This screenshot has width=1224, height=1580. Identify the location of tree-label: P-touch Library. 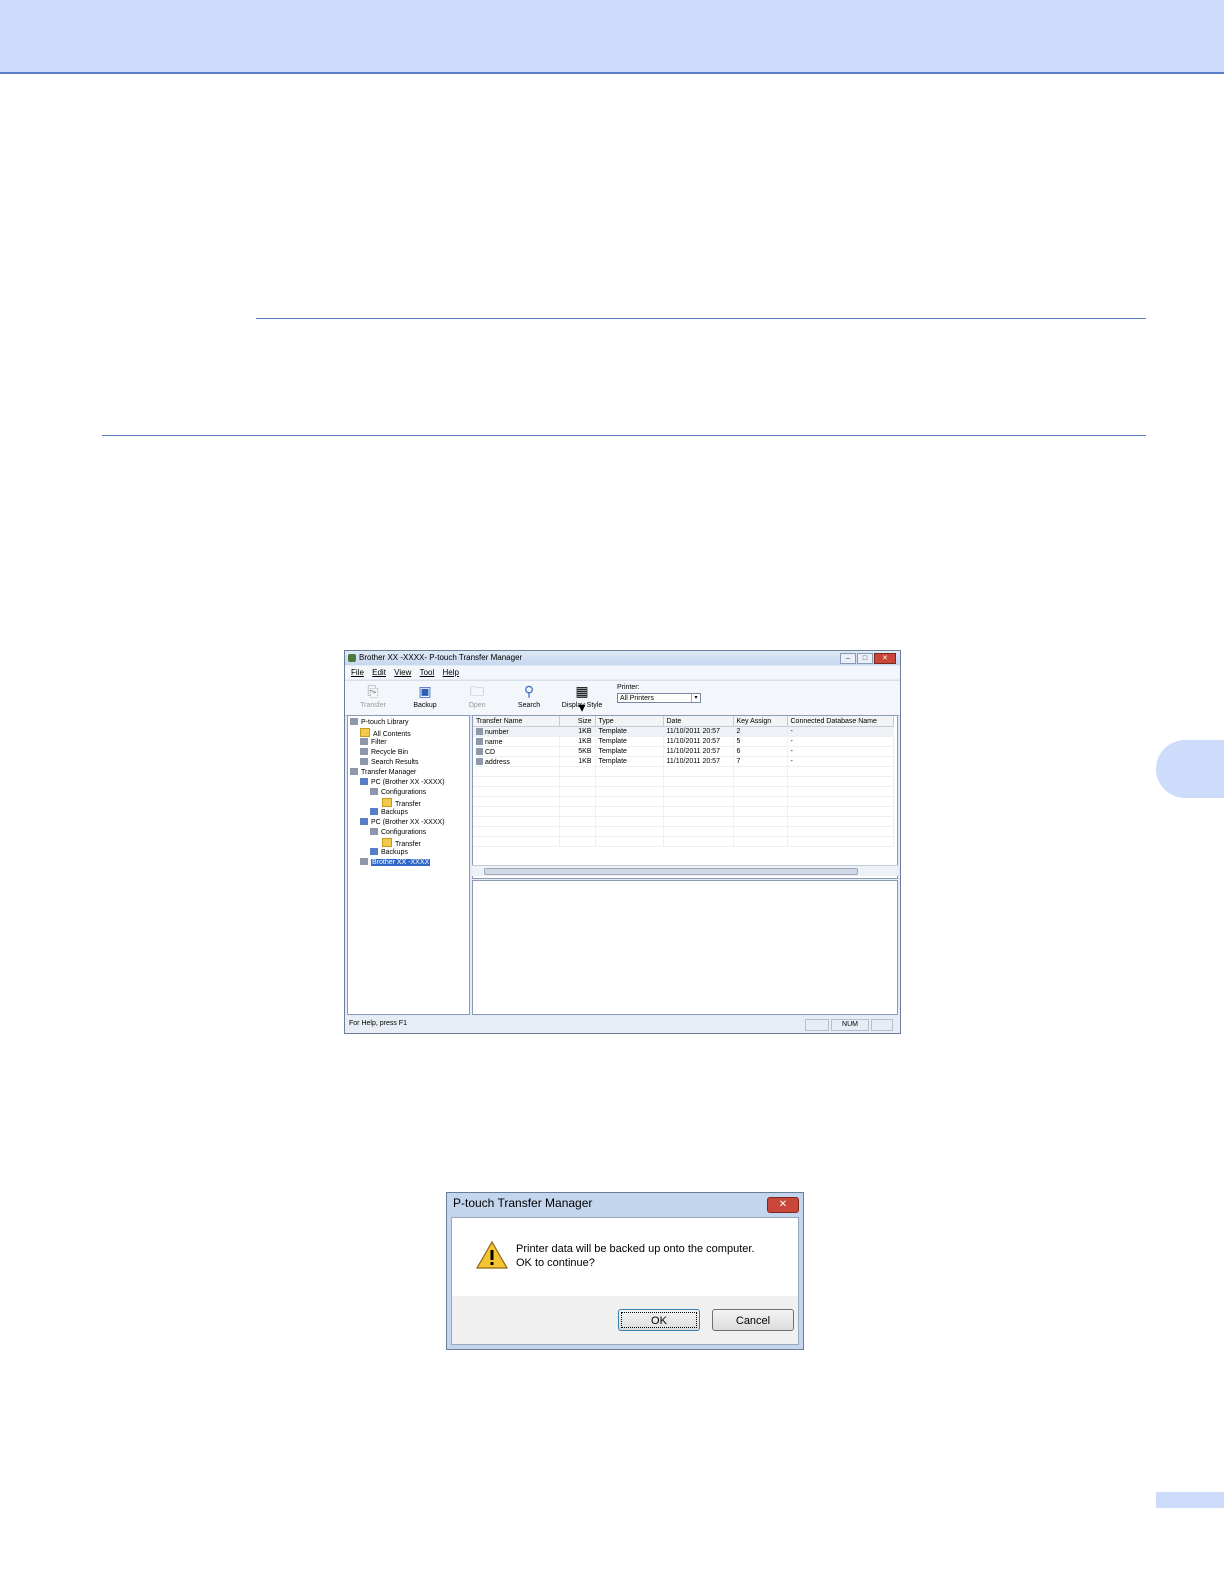
(385, 722).